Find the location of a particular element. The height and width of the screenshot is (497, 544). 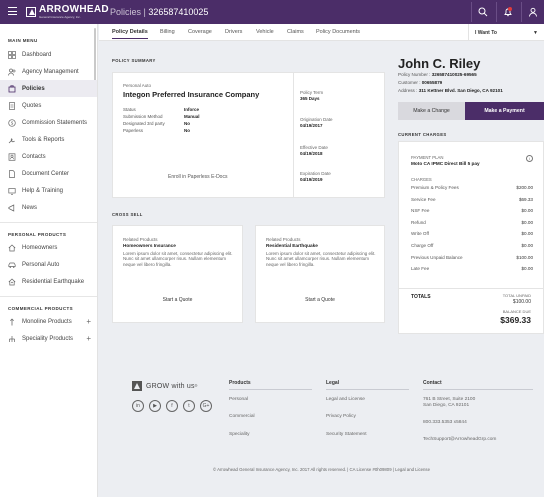

address-label: Address : is located at coordinates (408, 90).